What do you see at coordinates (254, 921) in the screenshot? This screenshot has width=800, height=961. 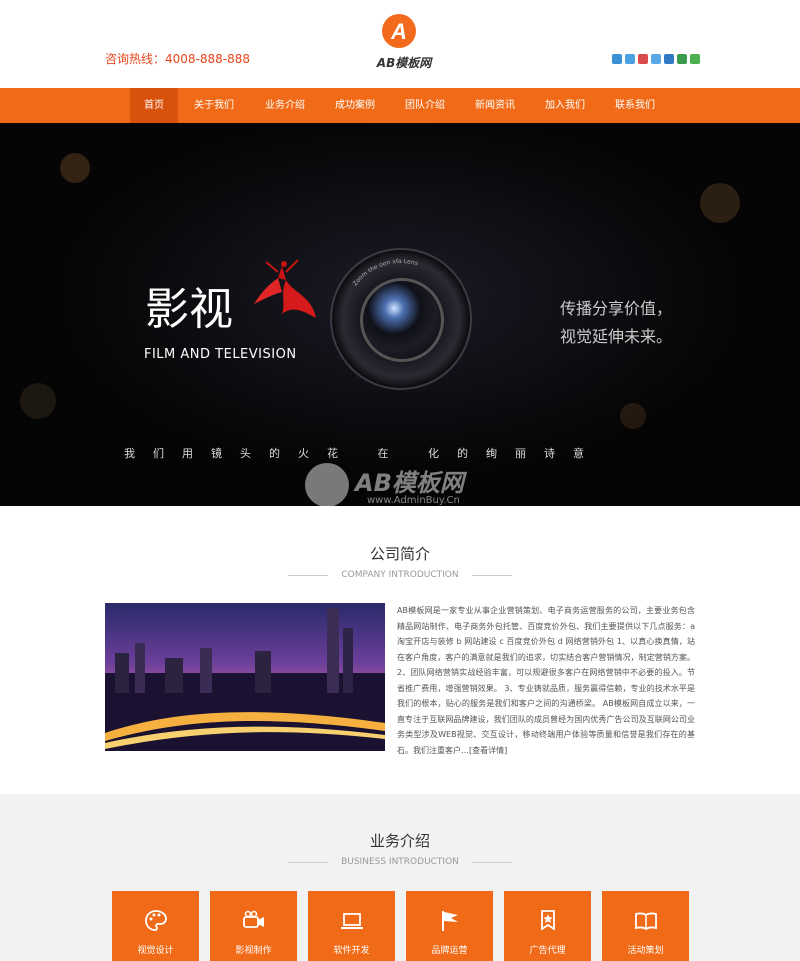 I see `video-camera-icon` at bounding box center [254, 921].